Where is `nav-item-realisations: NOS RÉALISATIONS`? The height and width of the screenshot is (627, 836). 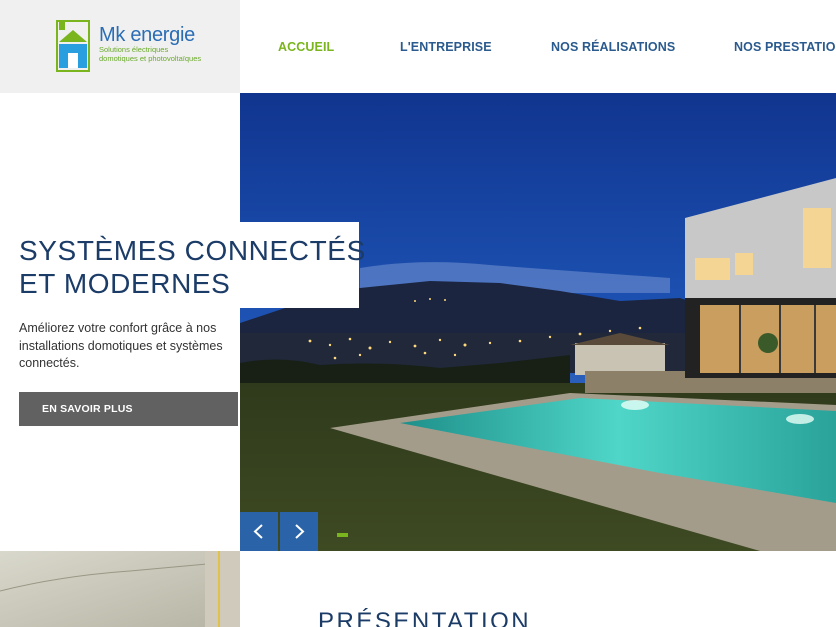
nav-item-realisations: NOS RÉALISATIONS is located at coordinates (613, 47).